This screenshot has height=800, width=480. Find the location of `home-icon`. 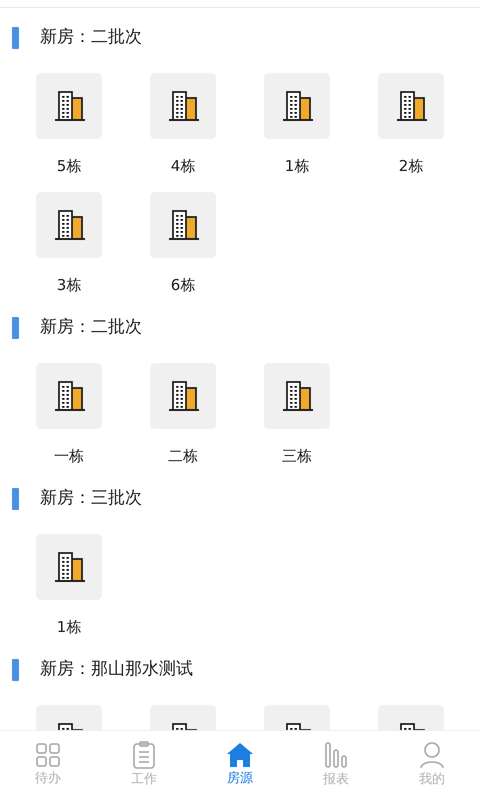

home-icon is located at coordinates (240, 755).